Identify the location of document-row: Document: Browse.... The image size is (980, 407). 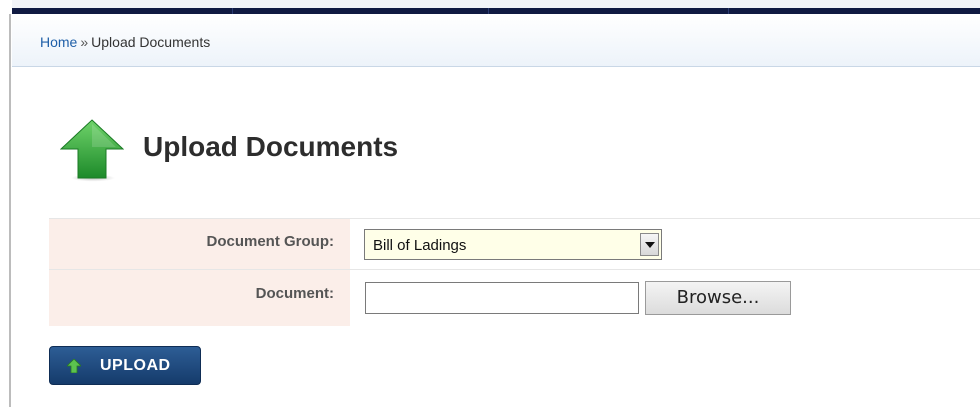
(514, 298).